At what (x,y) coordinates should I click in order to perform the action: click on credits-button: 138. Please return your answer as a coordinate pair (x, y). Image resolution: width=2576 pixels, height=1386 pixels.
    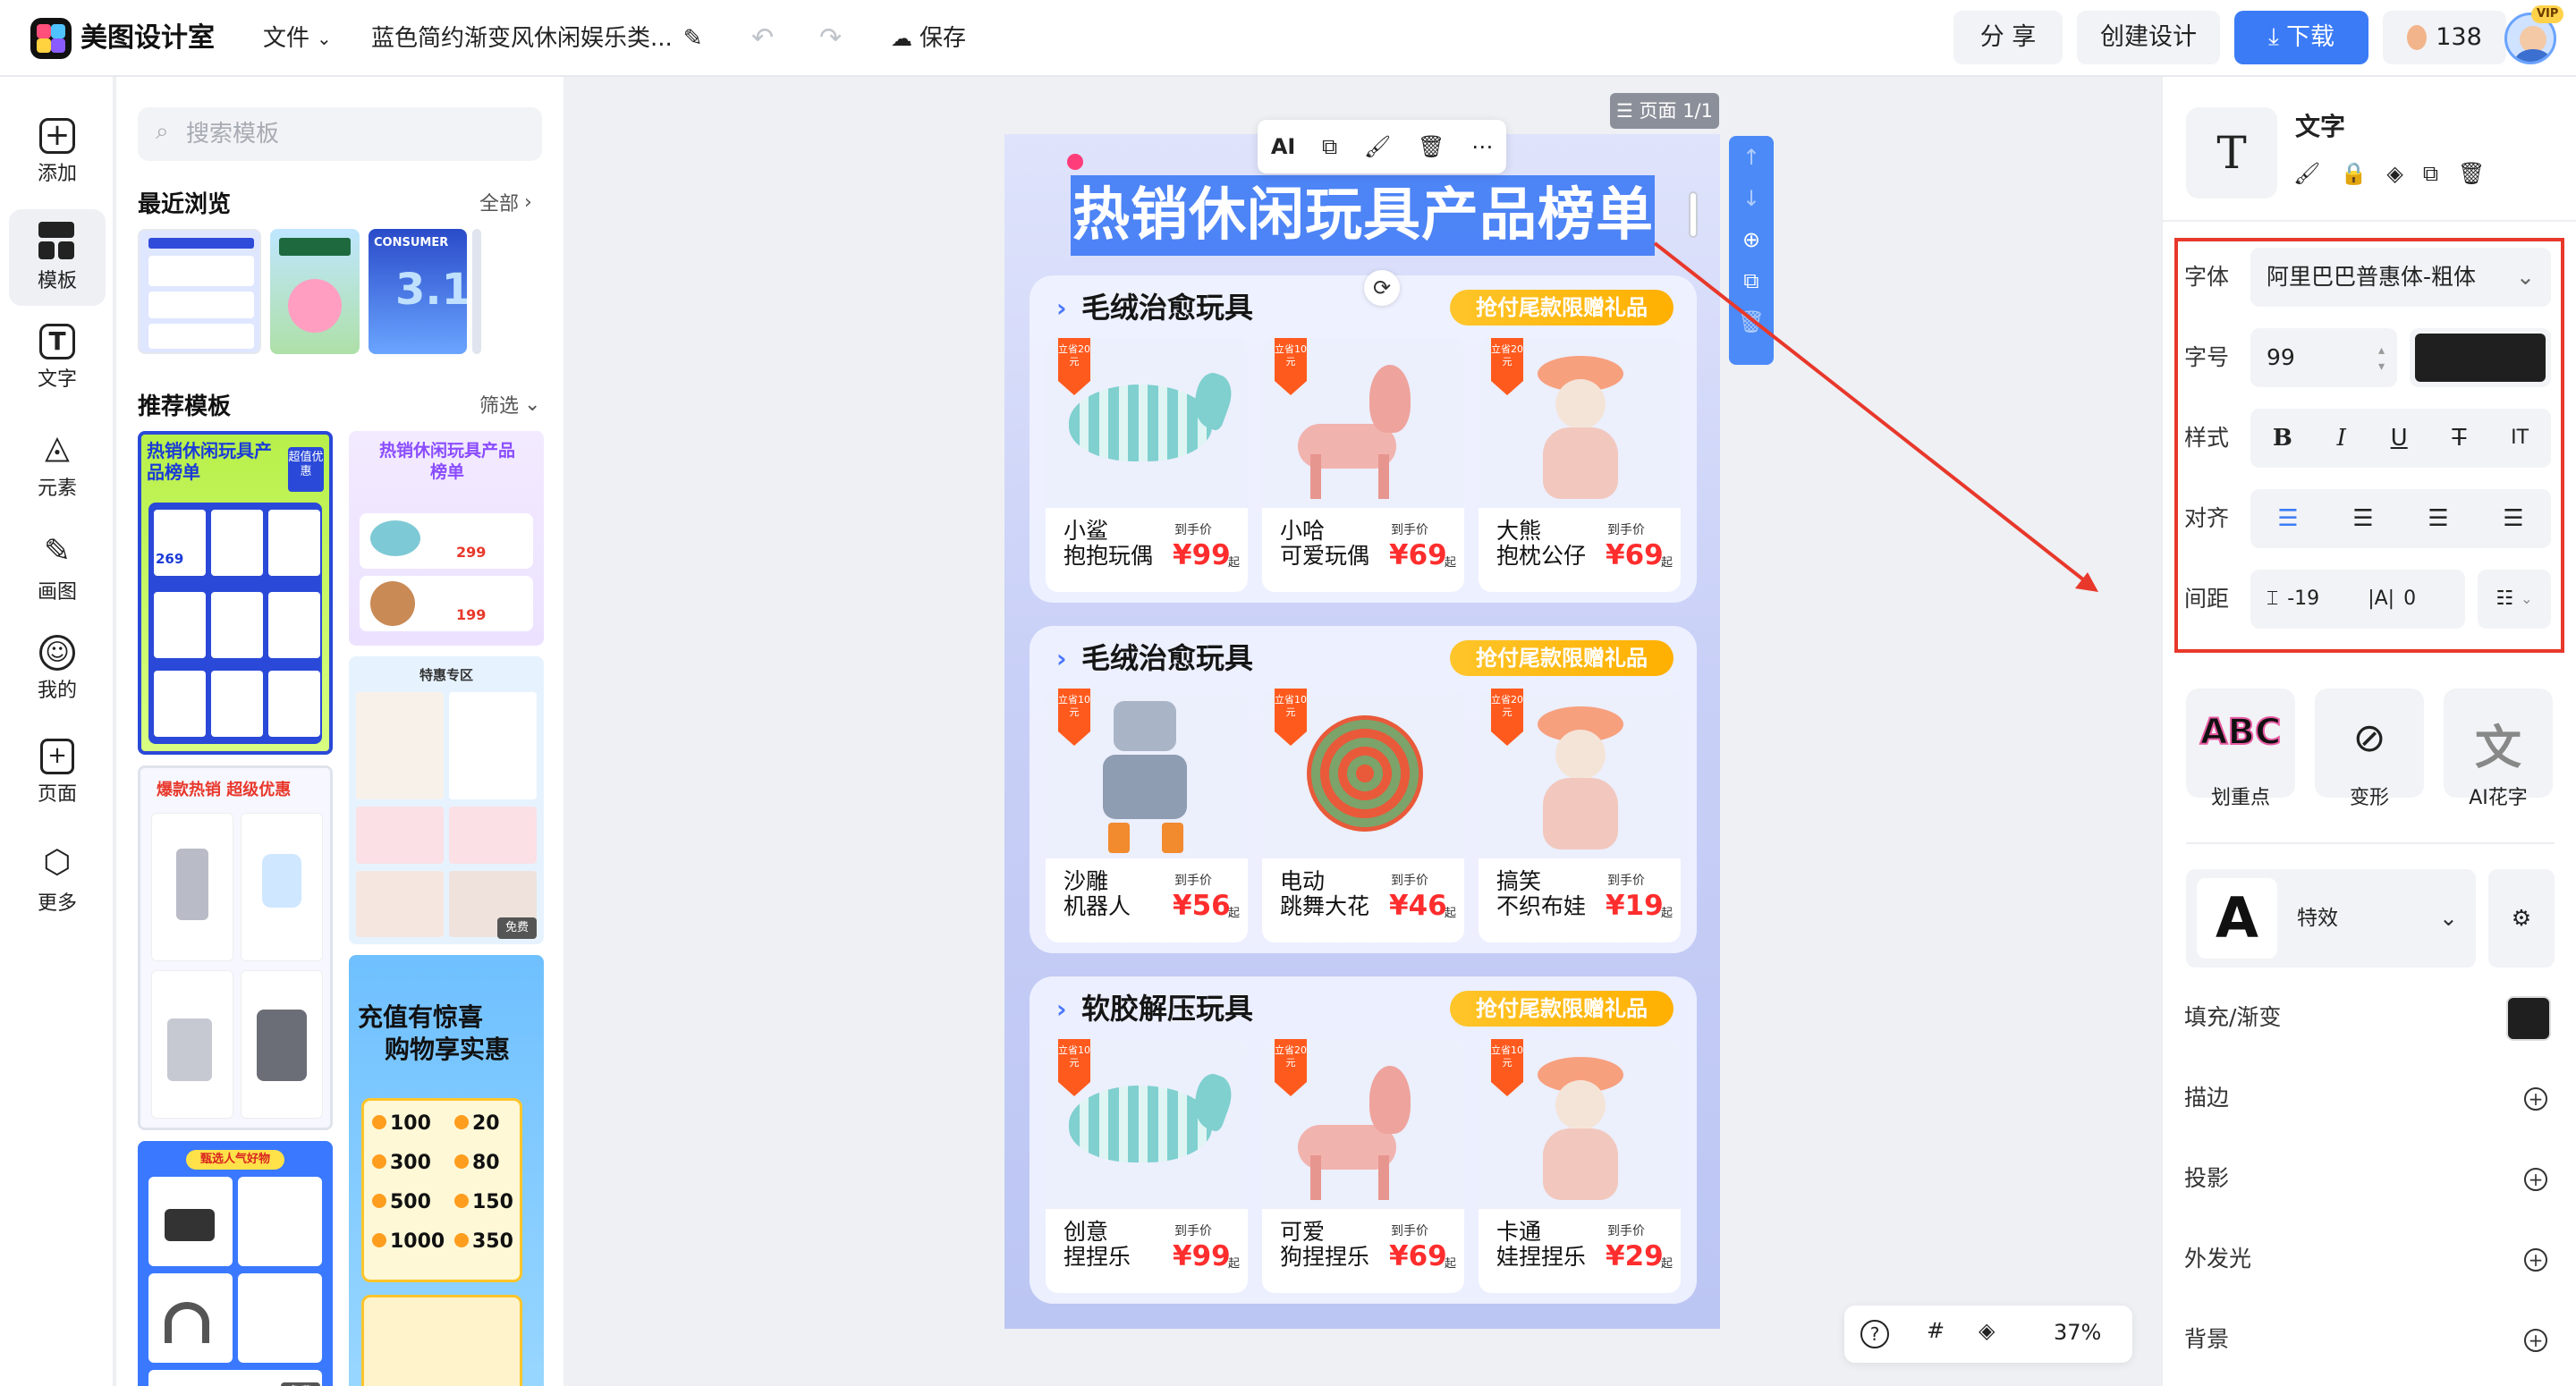
    Looking at the image, I should click on (2444, 37).